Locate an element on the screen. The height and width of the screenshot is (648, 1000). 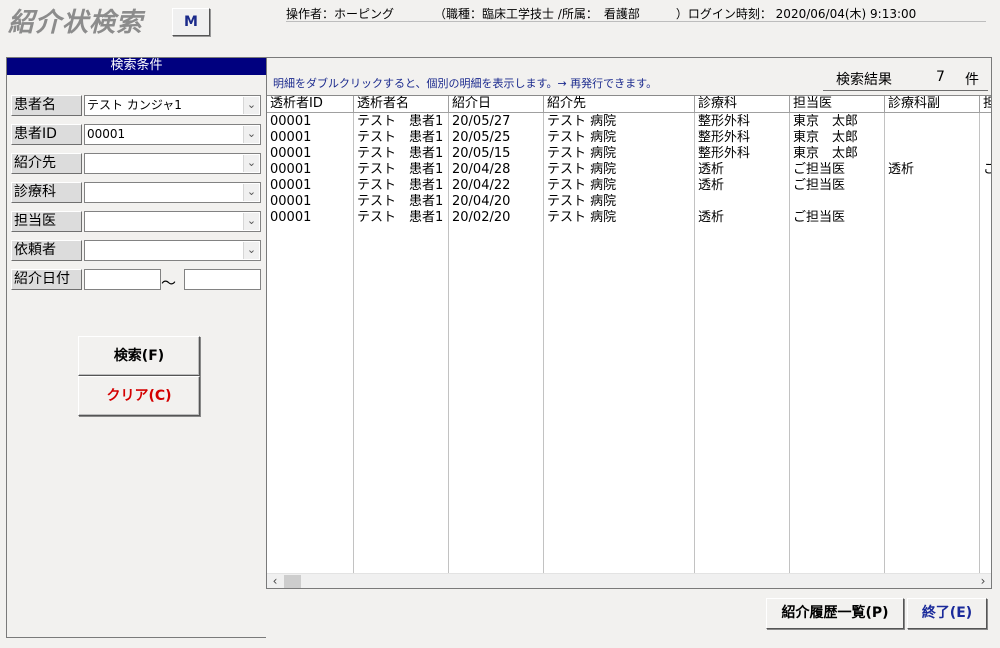
column-header-referral-destination: 紹介先 is located at coordinates (619, 104).